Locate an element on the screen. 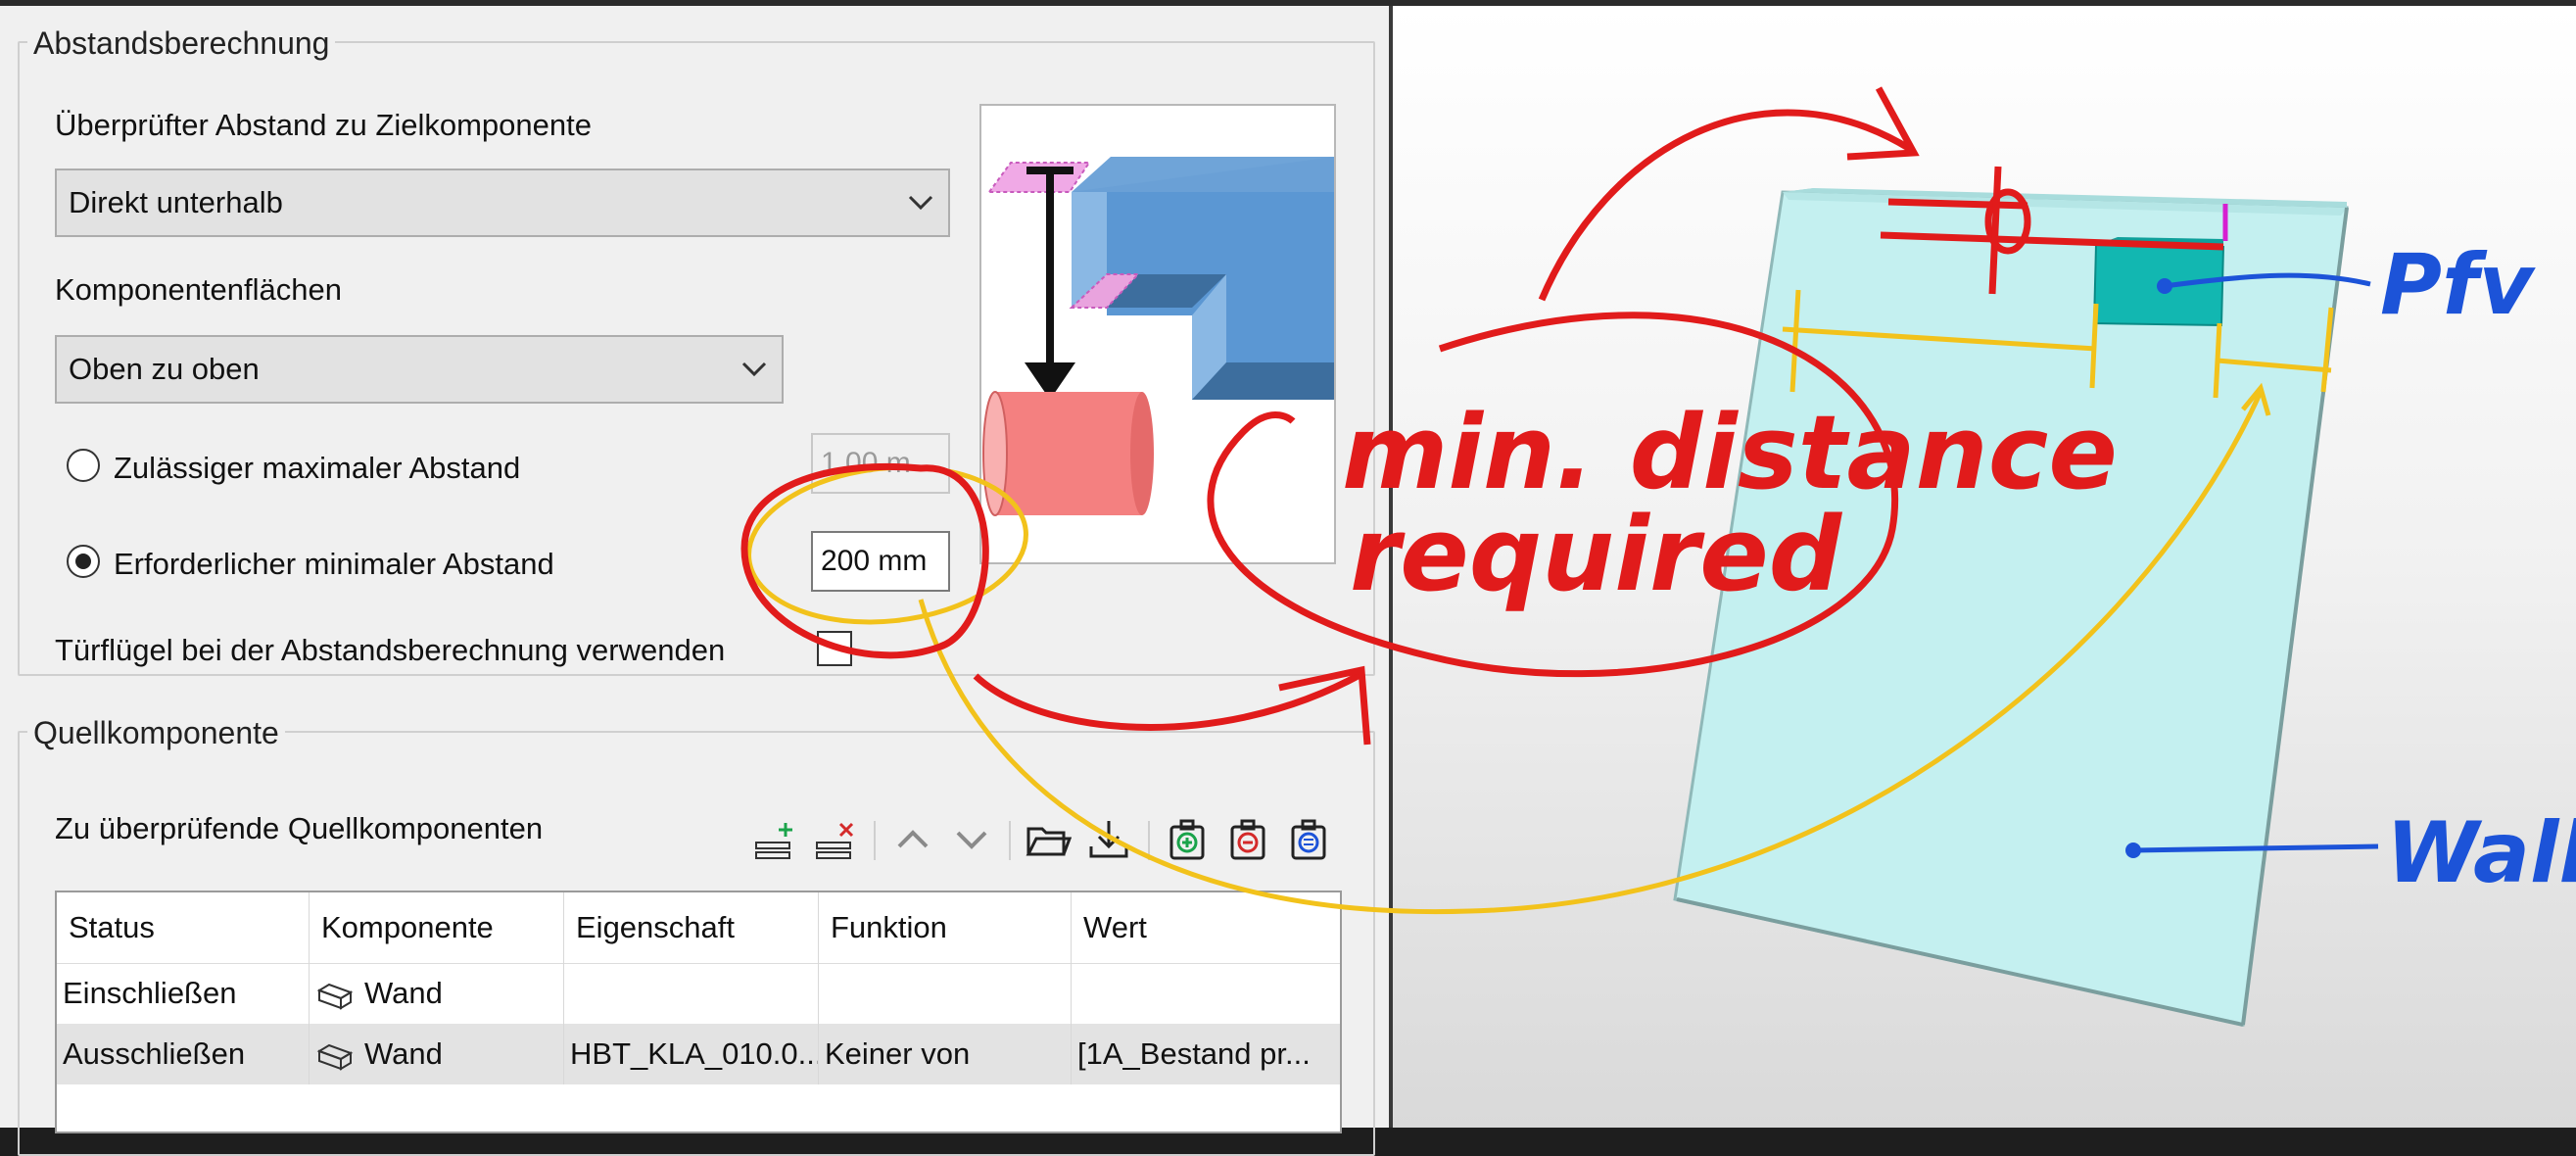 Image resolution: width=2576 pixels, height=1156 pixels. cell-status: Ausschließen is located at coordinates (184, 1054).